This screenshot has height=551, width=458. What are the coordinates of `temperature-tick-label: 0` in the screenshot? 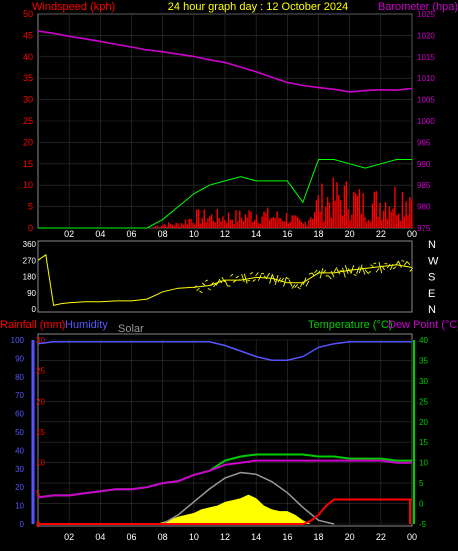 It's located at (421, 504).